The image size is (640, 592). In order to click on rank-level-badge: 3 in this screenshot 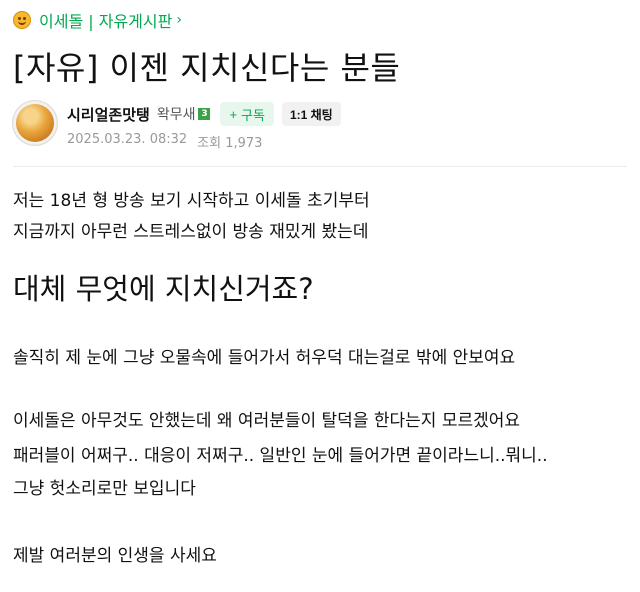, I will do `click(204, 114)`.